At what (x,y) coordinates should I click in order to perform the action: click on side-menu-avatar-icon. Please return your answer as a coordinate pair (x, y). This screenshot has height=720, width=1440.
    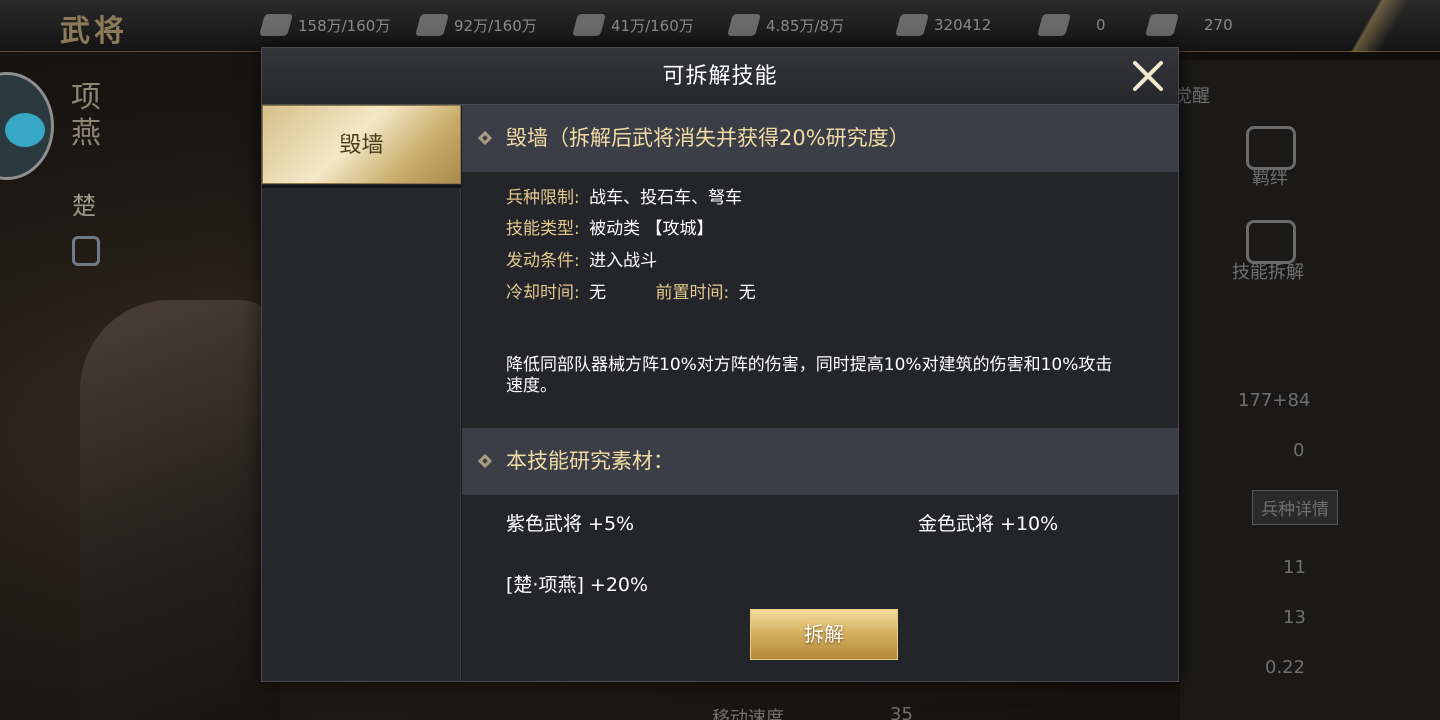
    Looking at the image, I should click on (27, 126).